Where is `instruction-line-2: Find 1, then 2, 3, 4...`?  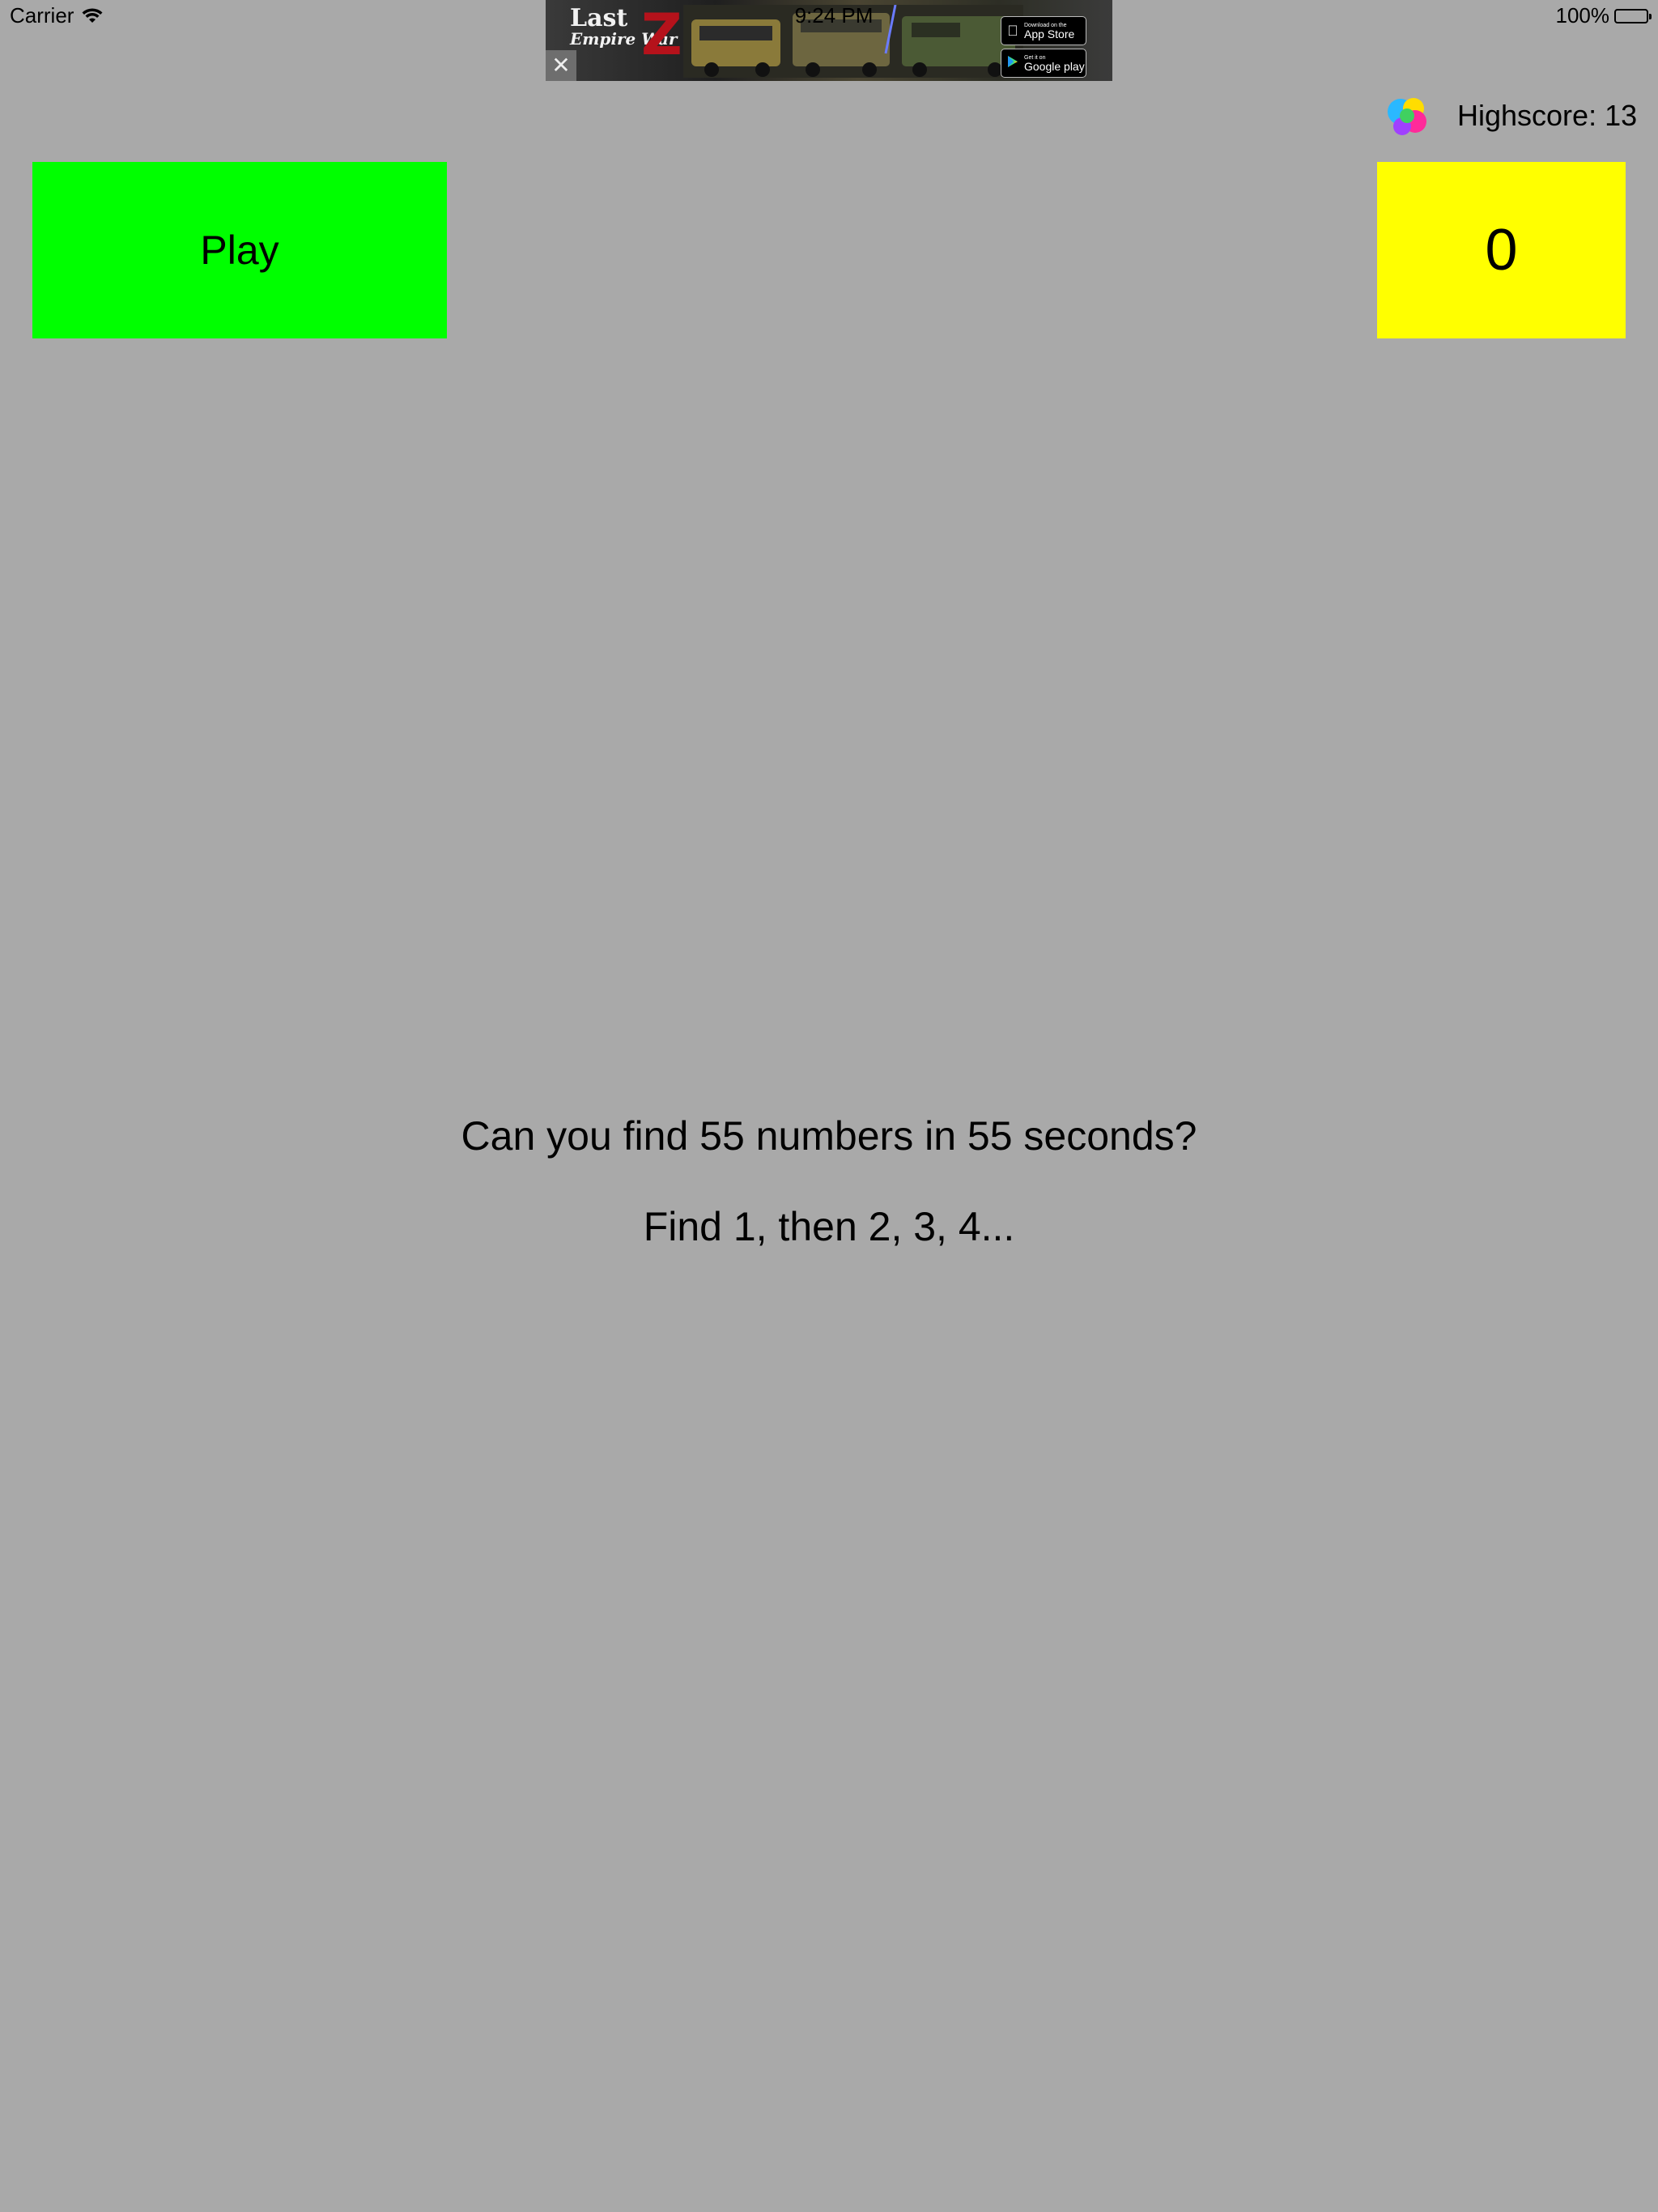 instruction-line-2: Find 1, then 2, 3, 4... is located at coordinates (829, 1227).